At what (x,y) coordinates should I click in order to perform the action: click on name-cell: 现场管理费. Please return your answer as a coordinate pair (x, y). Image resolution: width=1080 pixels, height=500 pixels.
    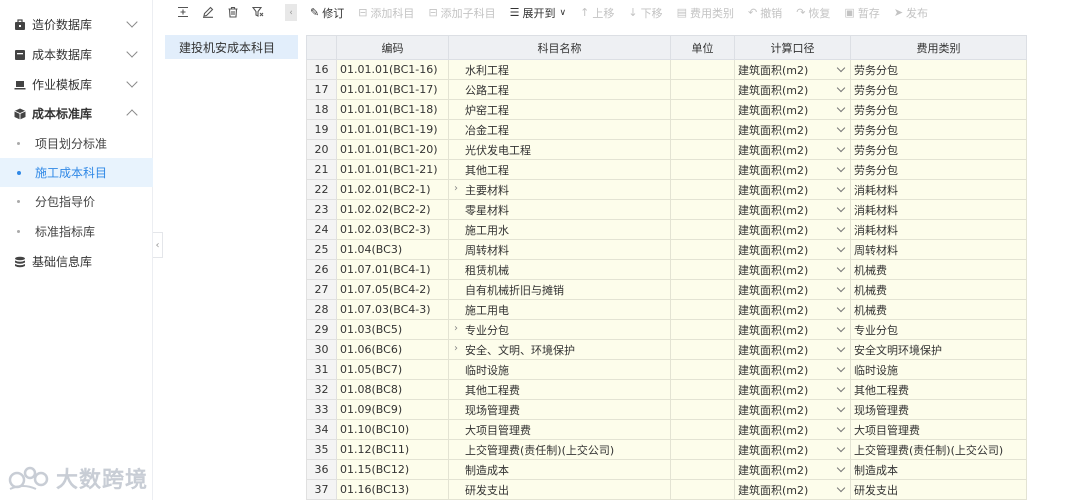
    Looking at the image, I should click on (559, 409).